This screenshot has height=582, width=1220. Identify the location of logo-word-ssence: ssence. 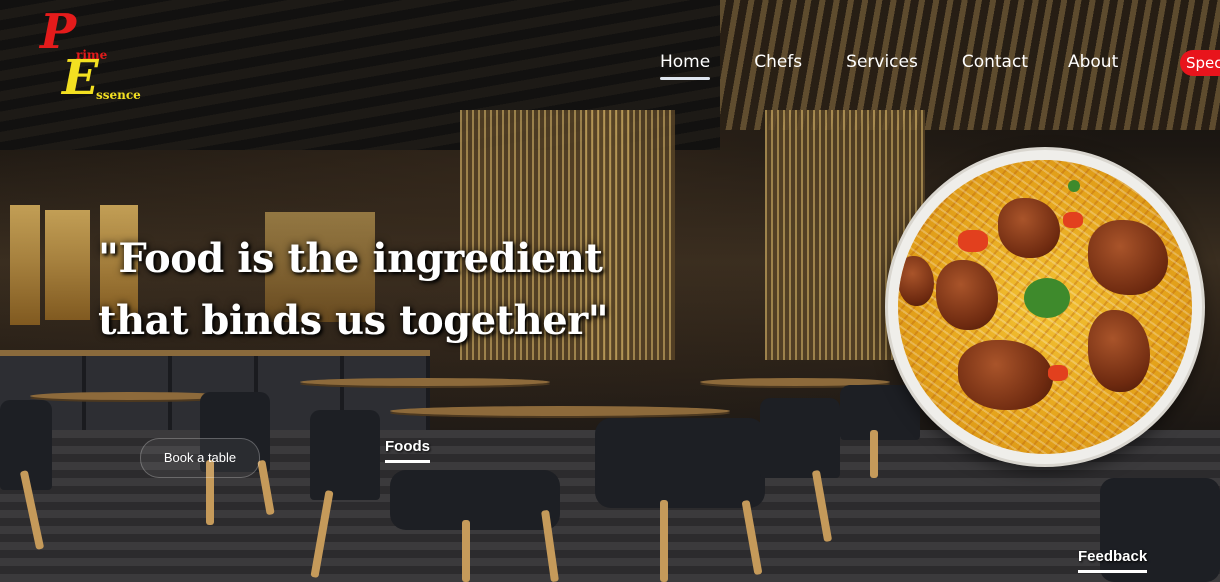
(118, 95).